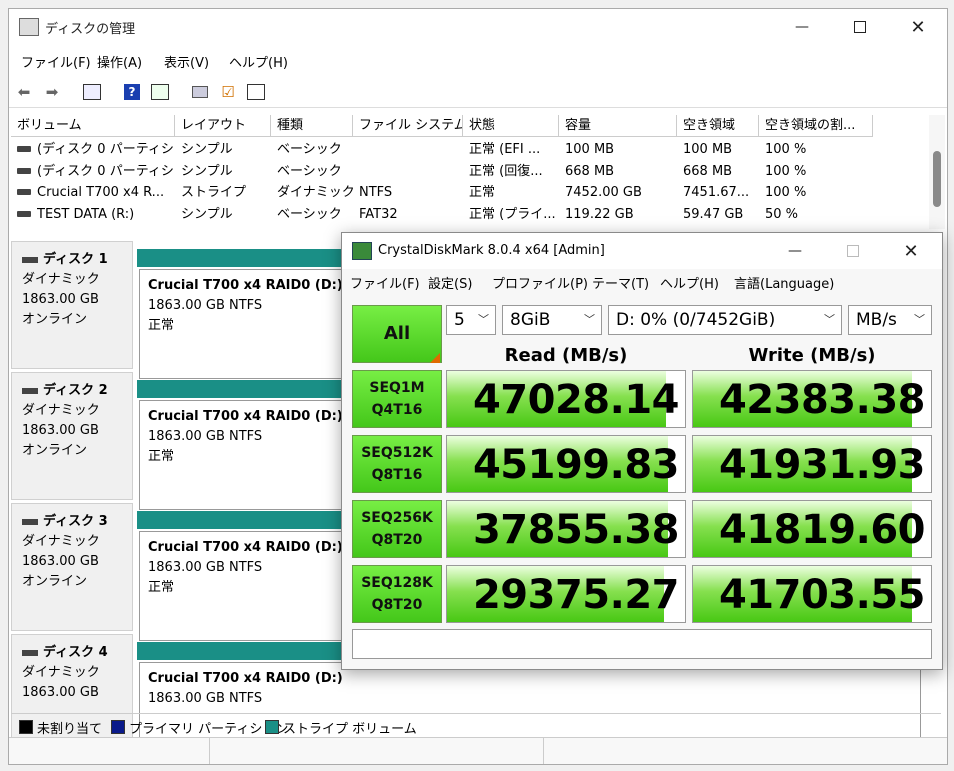  I want to click on menu-file: ファイル(F), so click(56, 61).